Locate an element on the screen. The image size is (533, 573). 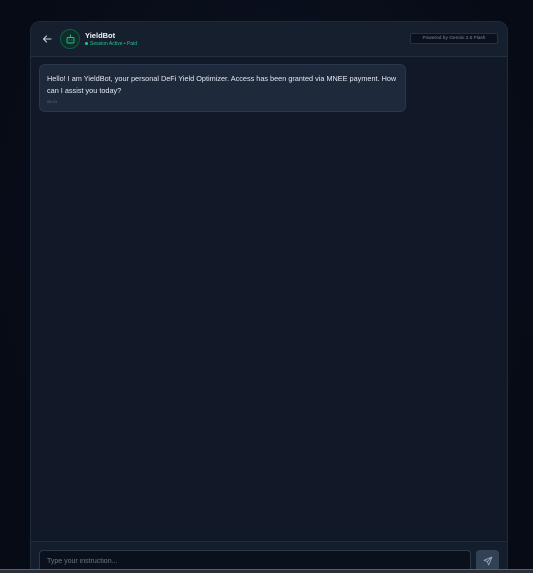
arrow-left-icon is located at coordinates (47, 39).